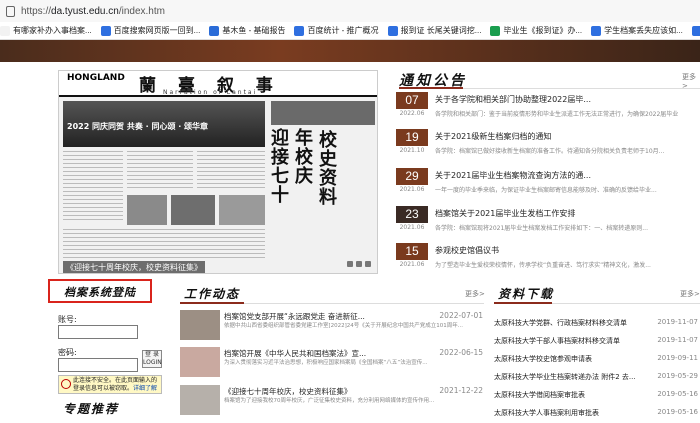 Image resolution: width=700 pixels, height=423 pixels. I want to click on account-label: 账号:, so click(67, 319).